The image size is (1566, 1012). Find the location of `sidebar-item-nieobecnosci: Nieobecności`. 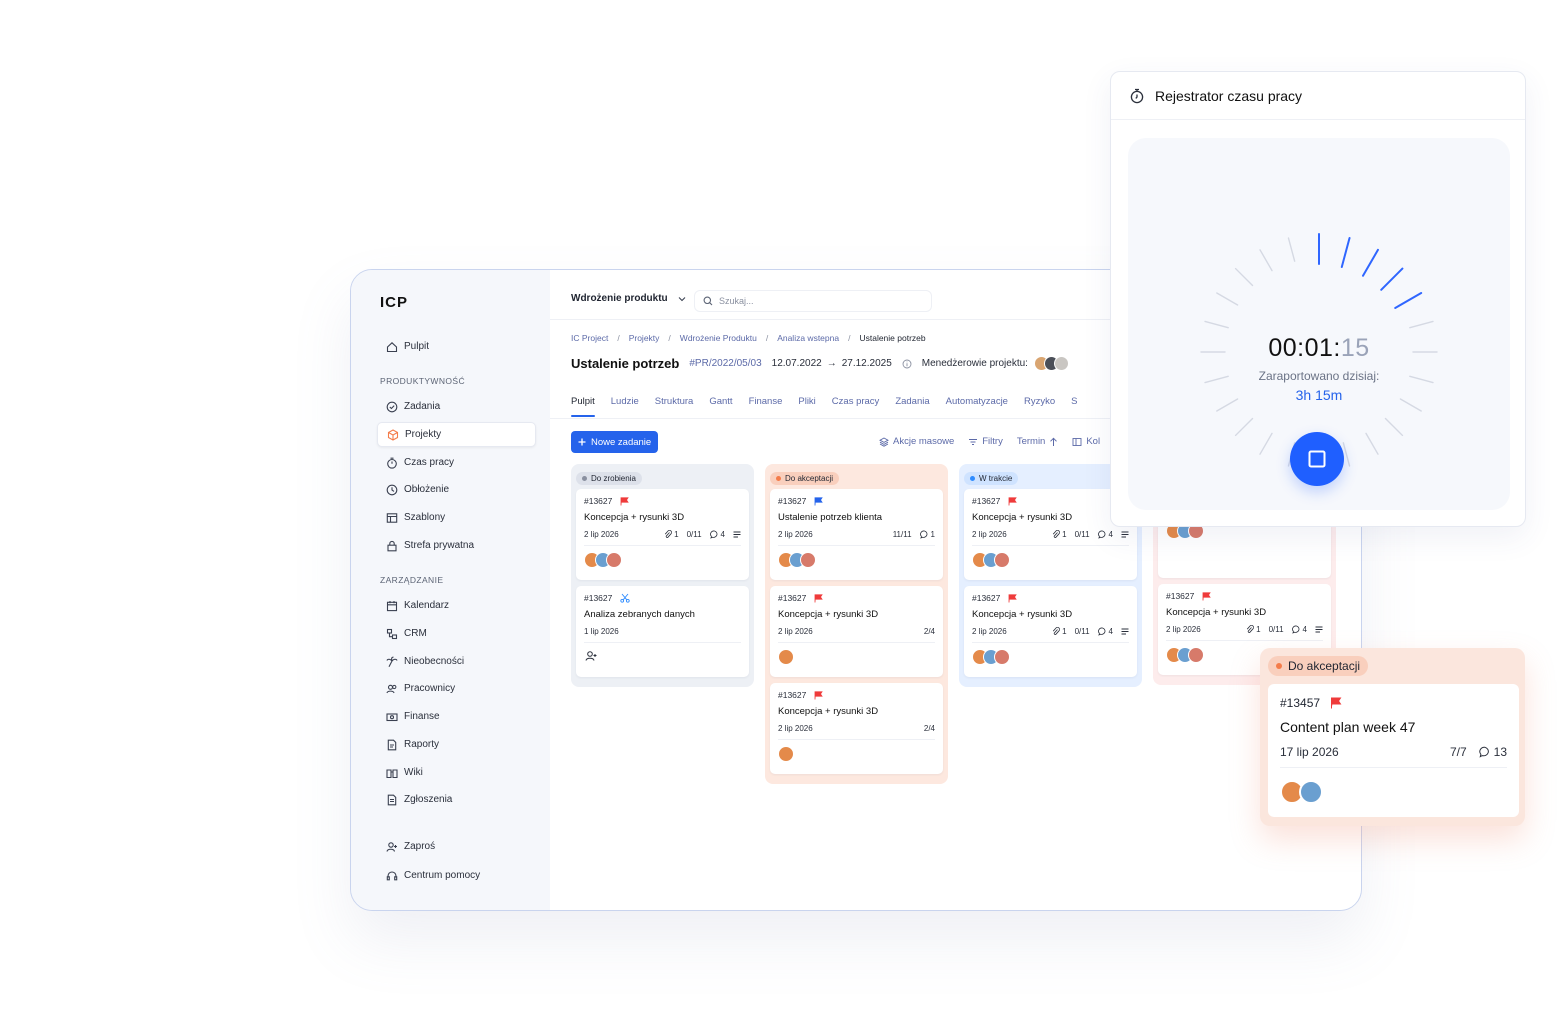

sidebar-item-nieobecnosci: Nieobecności is located at coordinates (456, 661).